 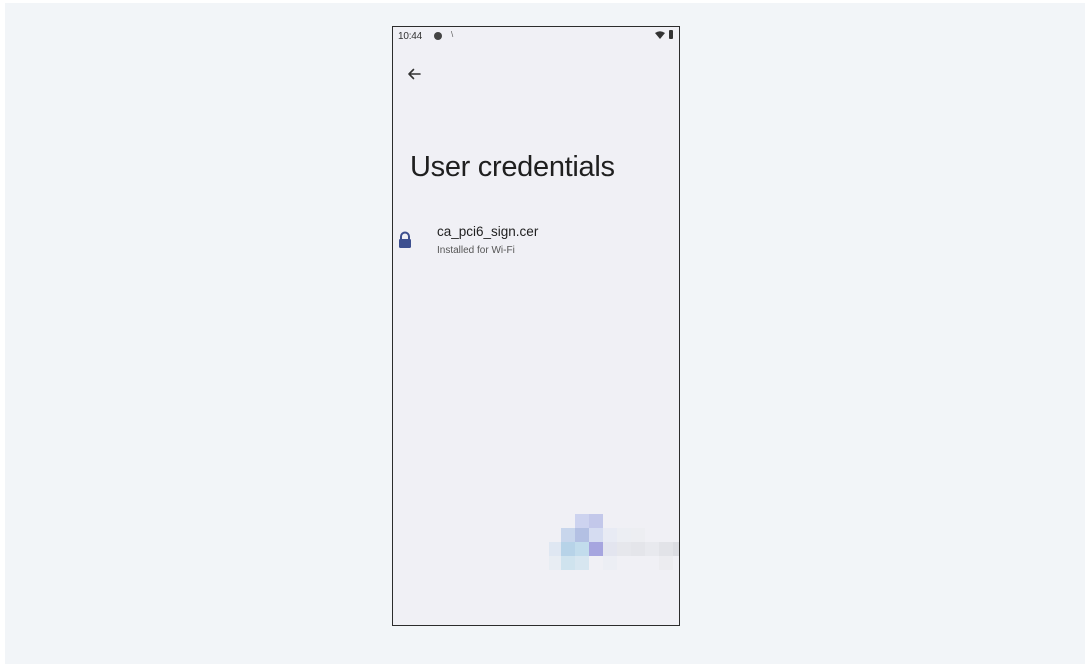 I want to click on credential-subtitle: Installed for Wi-Fi, so click(x=476, y=250).